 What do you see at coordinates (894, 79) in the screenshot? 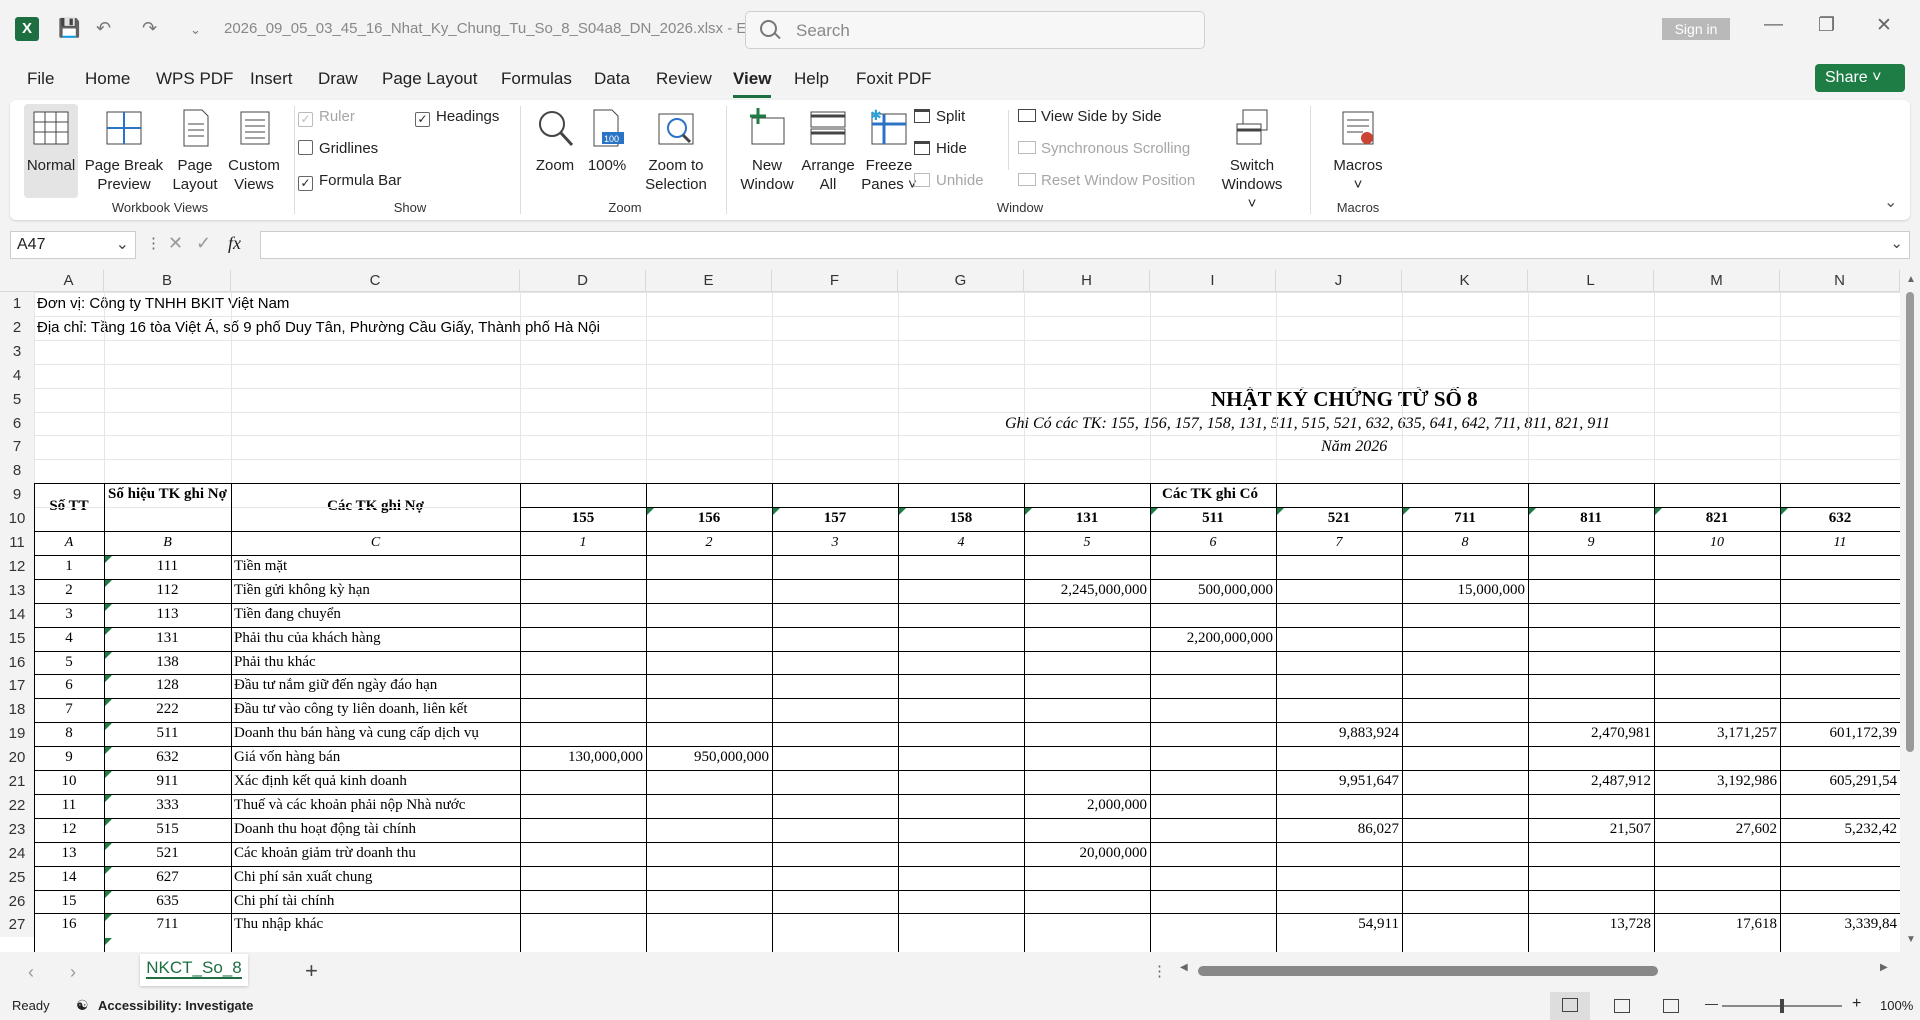
I see `tab-foxit-pdf: Foxit PDF` at bounding box center [894, 79].